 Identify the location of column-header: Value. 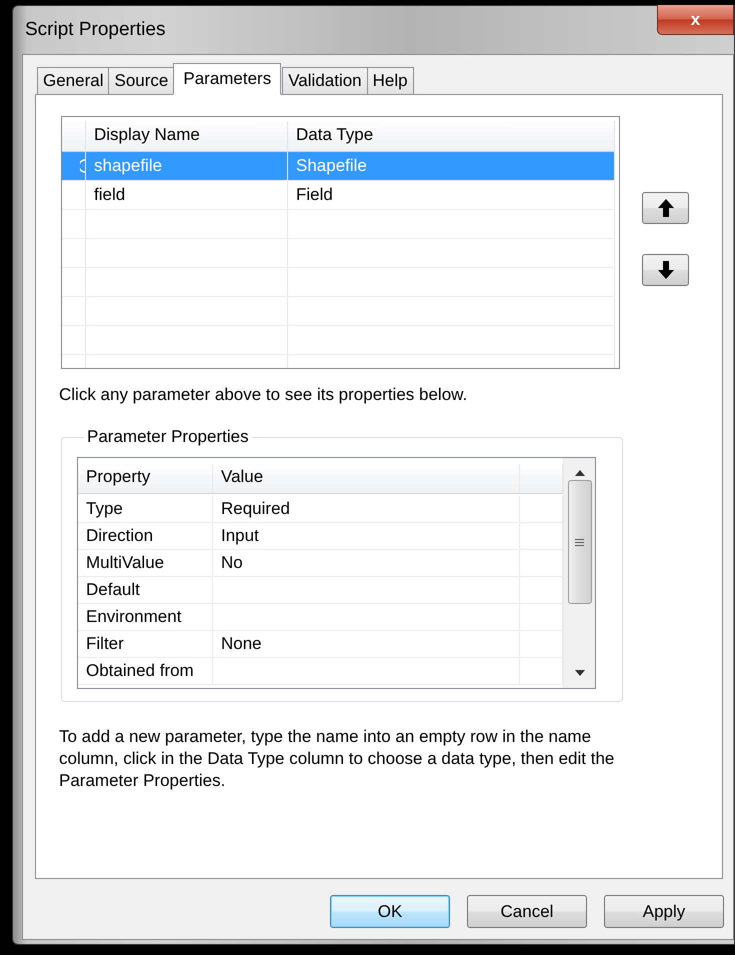
(366, 478).